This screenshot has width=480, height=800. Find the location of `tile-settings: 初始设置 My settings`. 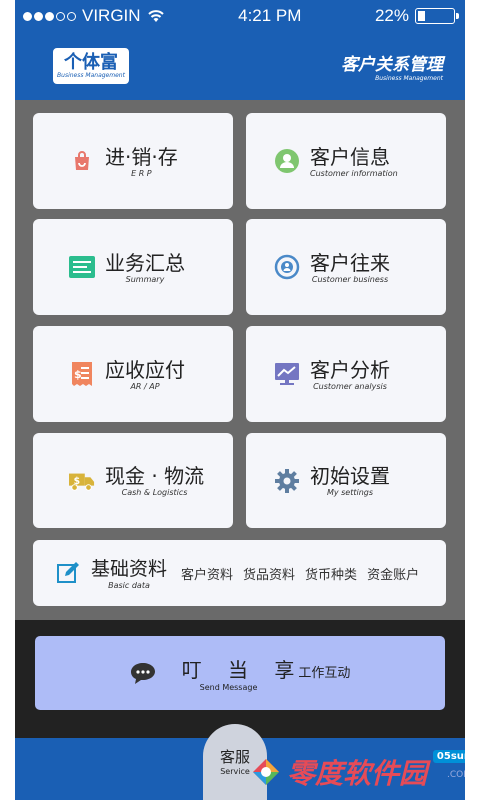

tile-settings: 初始设置 My settings is located at coordinates (346, 480).